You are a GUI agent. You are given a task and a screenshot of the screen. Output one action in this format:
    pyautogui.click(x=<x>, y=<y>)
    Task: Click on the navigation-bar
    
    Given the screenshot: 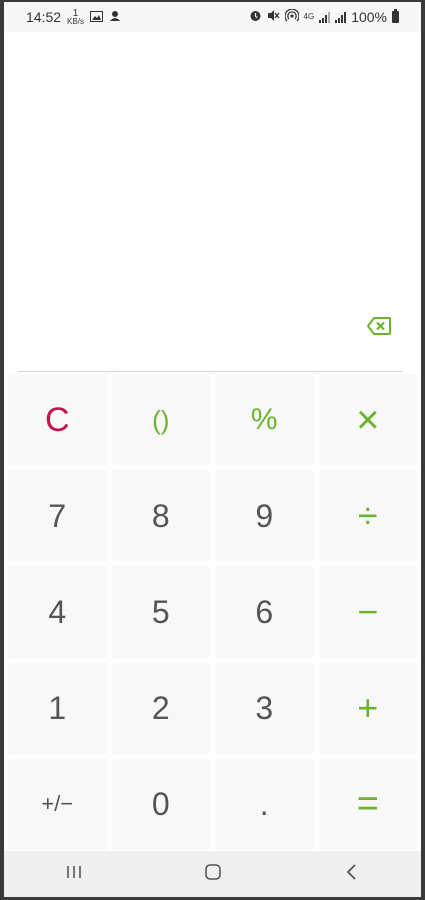 What is the action you would take?
    pyautogui.click(x=212, y=874)
    